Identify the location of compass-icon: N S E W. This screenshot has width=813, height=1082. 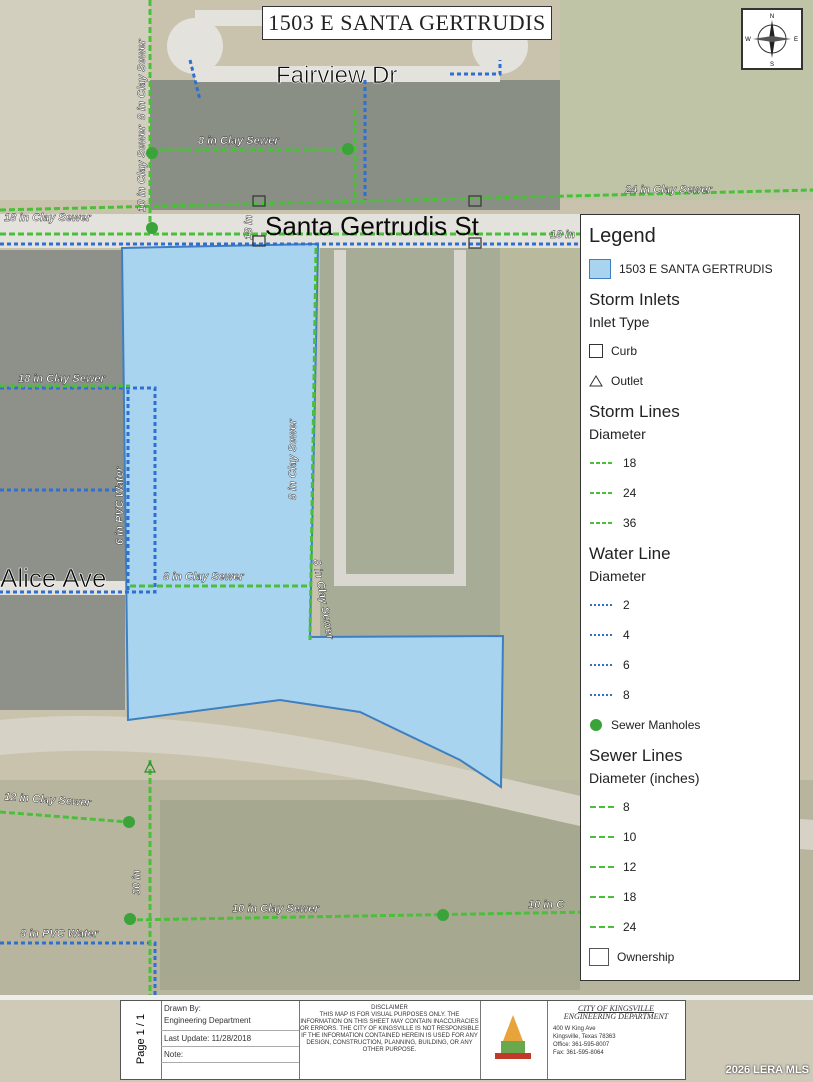
(771, 41).